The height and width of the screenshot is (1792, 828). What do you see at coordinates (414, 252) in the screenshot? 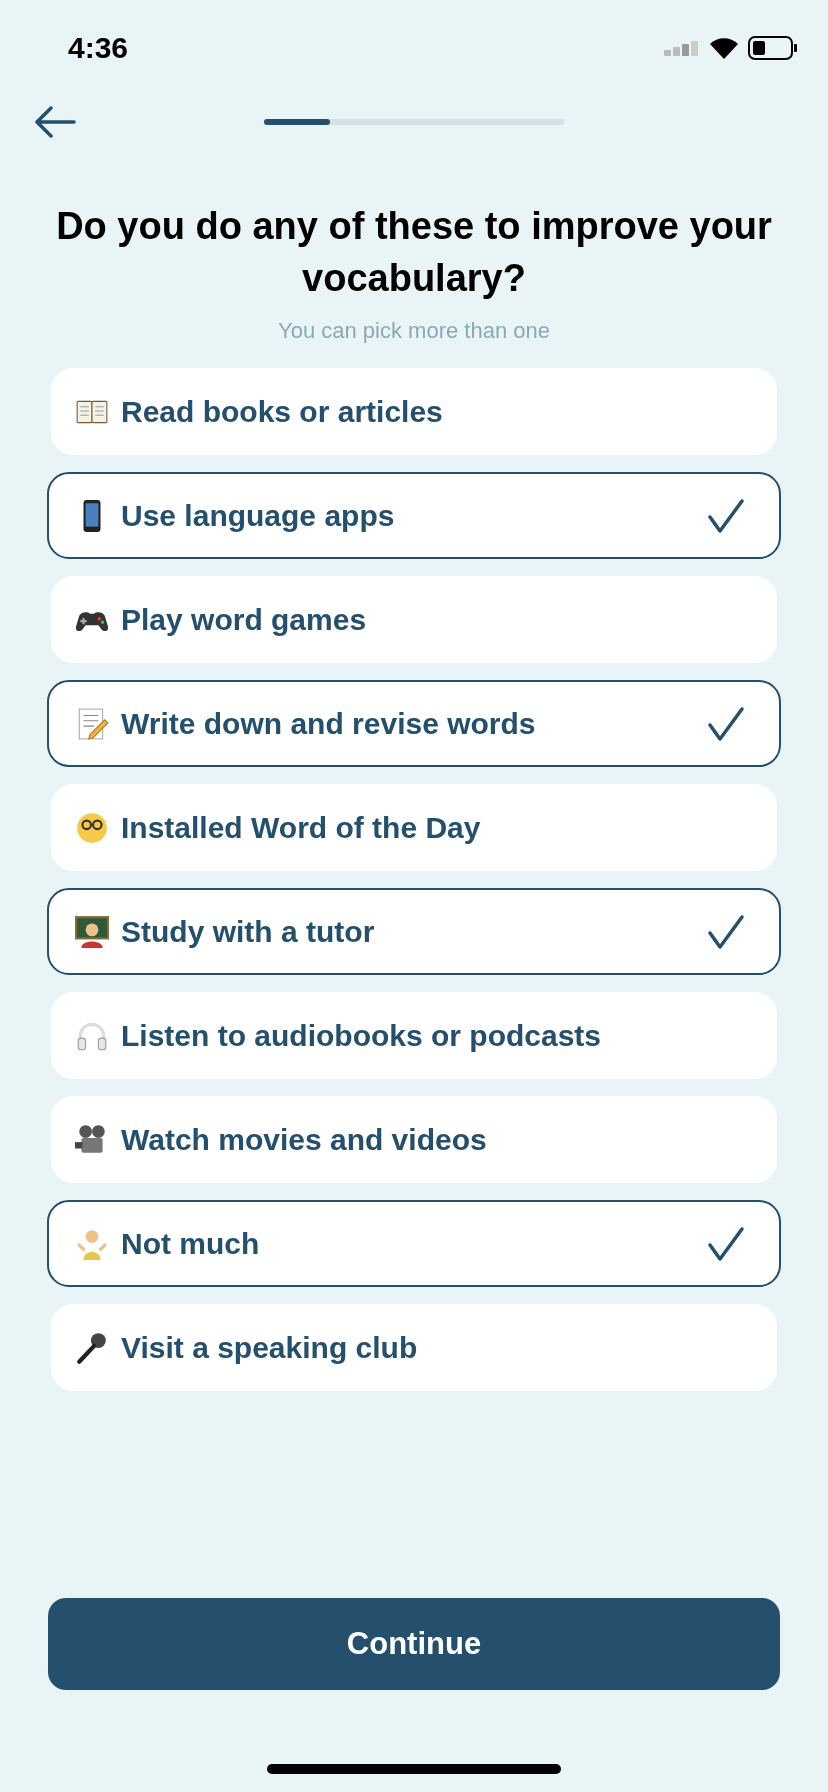
I see `question-title: Do you do any of these to improve your vocabulary?` at bounding box center [414, 252].